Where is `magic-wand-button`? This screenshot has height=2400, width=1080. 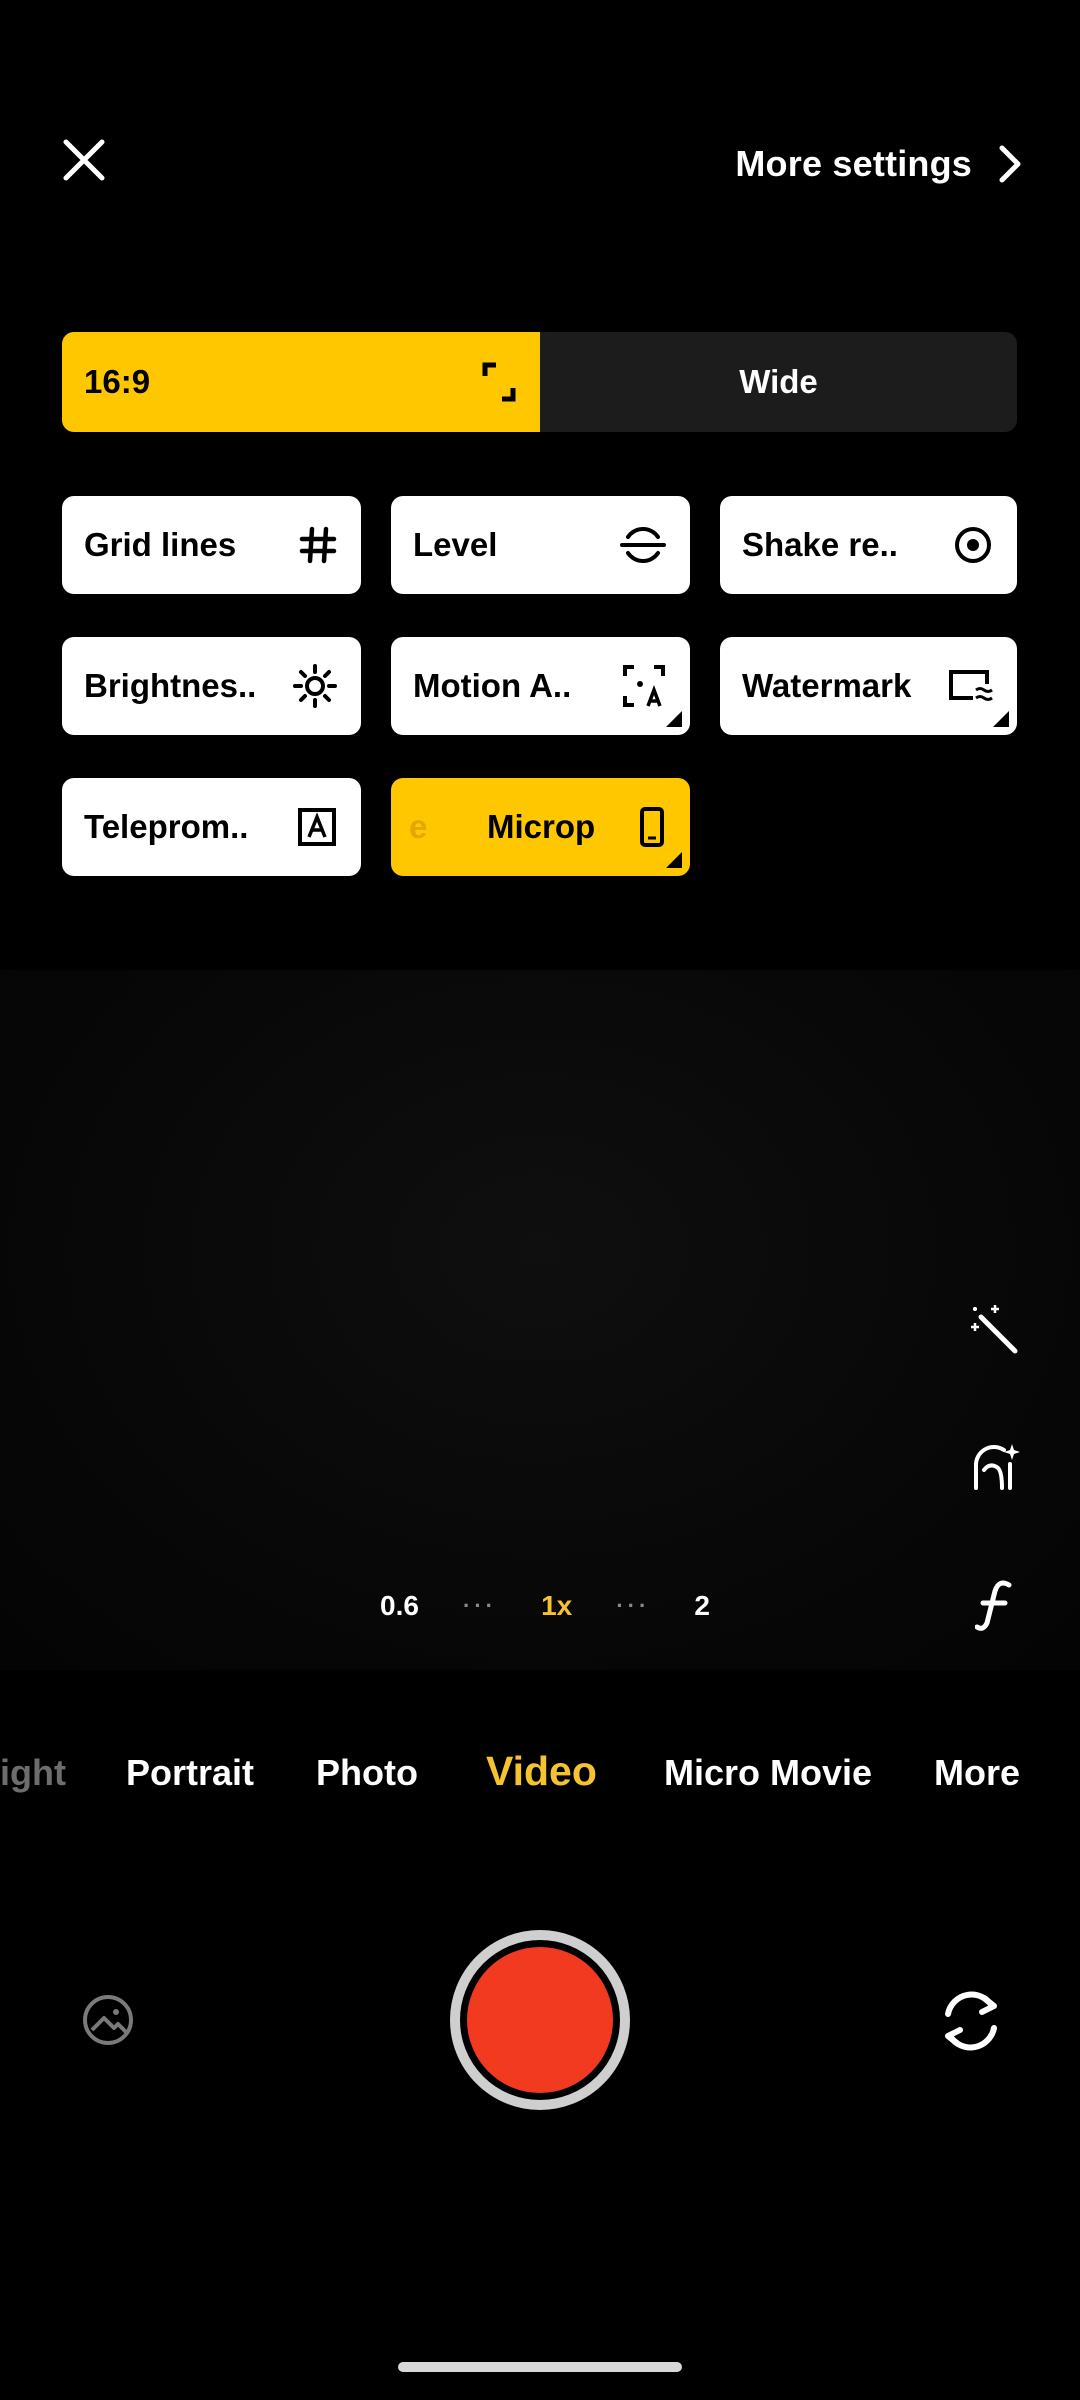
magic-wand-button is located at coordinates (995, 1331).